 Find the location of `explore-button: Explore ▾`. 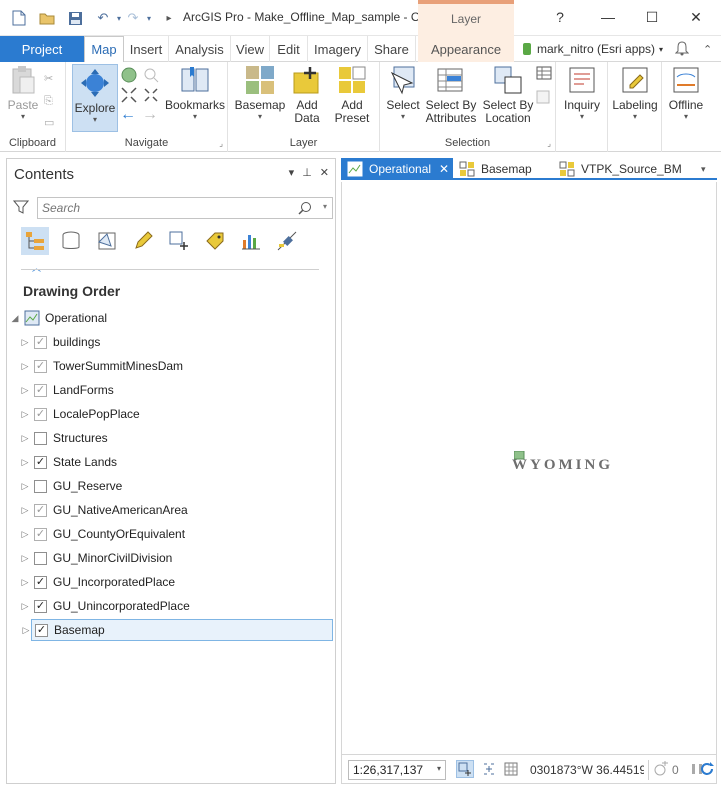

explore-button: Explore ▾ is located at coordinates (95, 98).